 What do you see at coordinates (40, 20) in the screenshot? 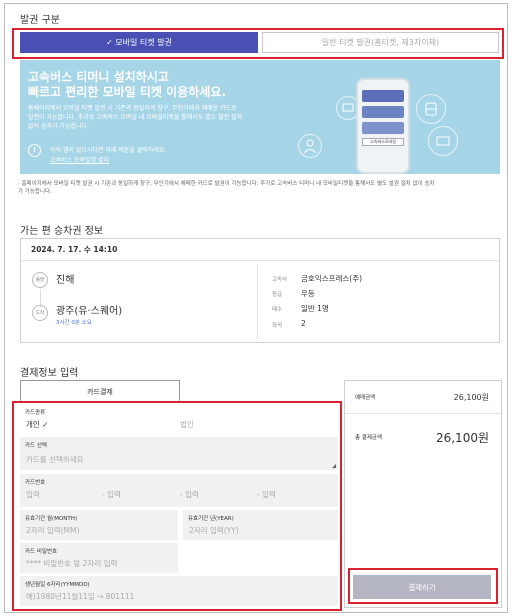
I see `issuance-title: 발권 구분` at bounding box center [40, 20].